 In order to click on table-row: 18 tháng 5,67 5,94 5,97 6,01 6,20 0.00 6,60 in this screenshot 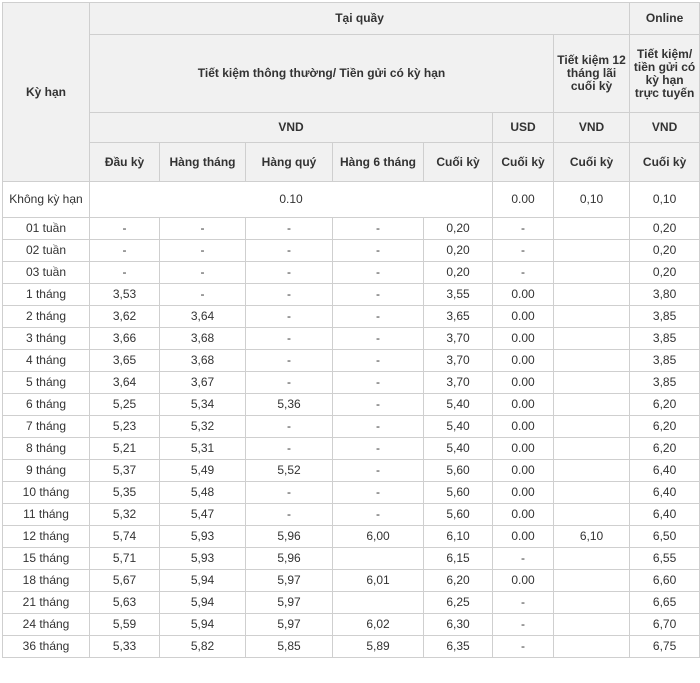, I will do `click(351, 580)`.